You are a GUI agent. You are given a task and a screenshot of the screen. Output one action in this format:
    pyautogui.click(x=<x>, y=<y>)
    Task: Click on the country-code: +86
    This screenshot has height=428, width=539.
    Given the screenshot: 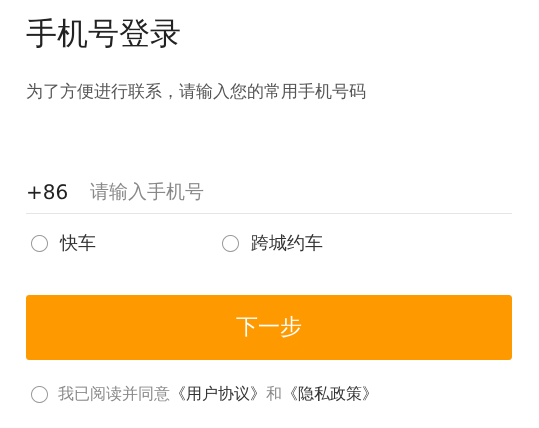 What is the action you would take?
    pyautogui.click(x=58, y=191)
    